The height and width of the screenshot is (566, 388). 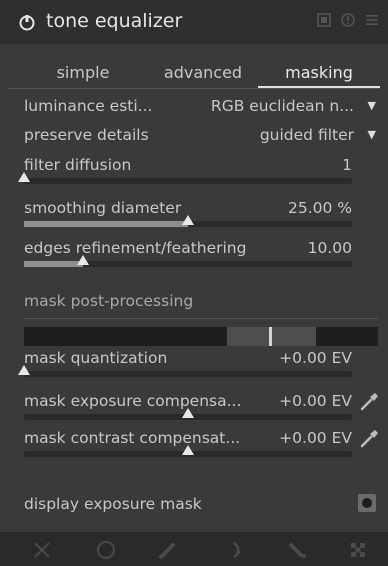 What do you see at coordinates (78, 165) in the screenshot?
I see `filter-diffusion-label: filter diffusion` at bounding box center [78, 165].